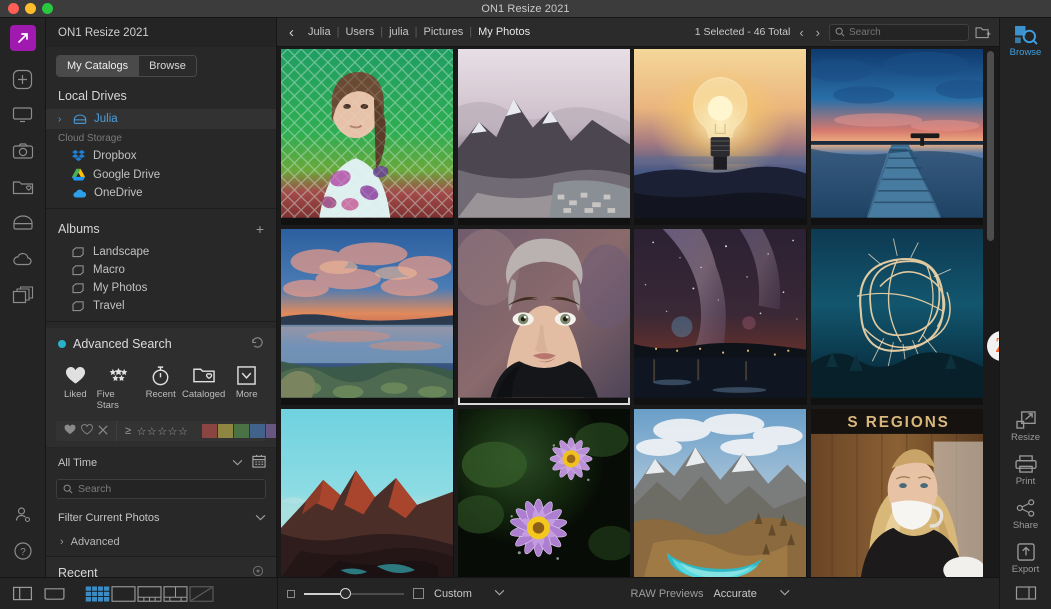 The width and height of the screenshot is (1051, 609). Describe the element at coordinates (161, 306) in the screenshot. I see `album-item-travel: Travel` at that location.